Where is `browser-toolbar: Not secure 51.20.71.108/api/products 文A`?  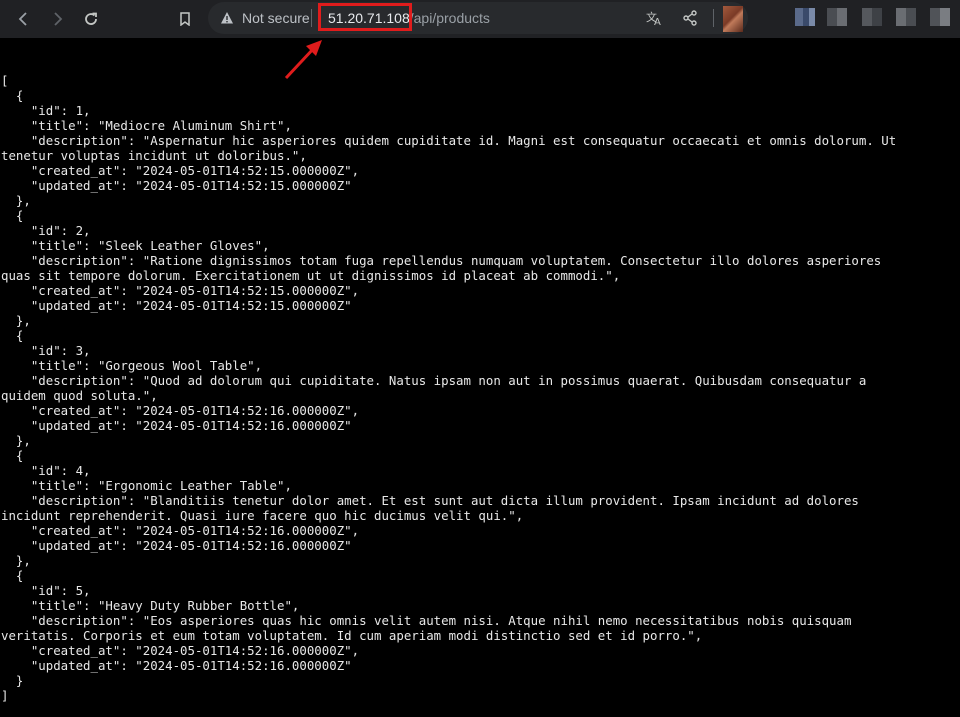 browser-toolbar: Not secure 51.20.71.108/api/products 文A is located at coordinates (480, 19).